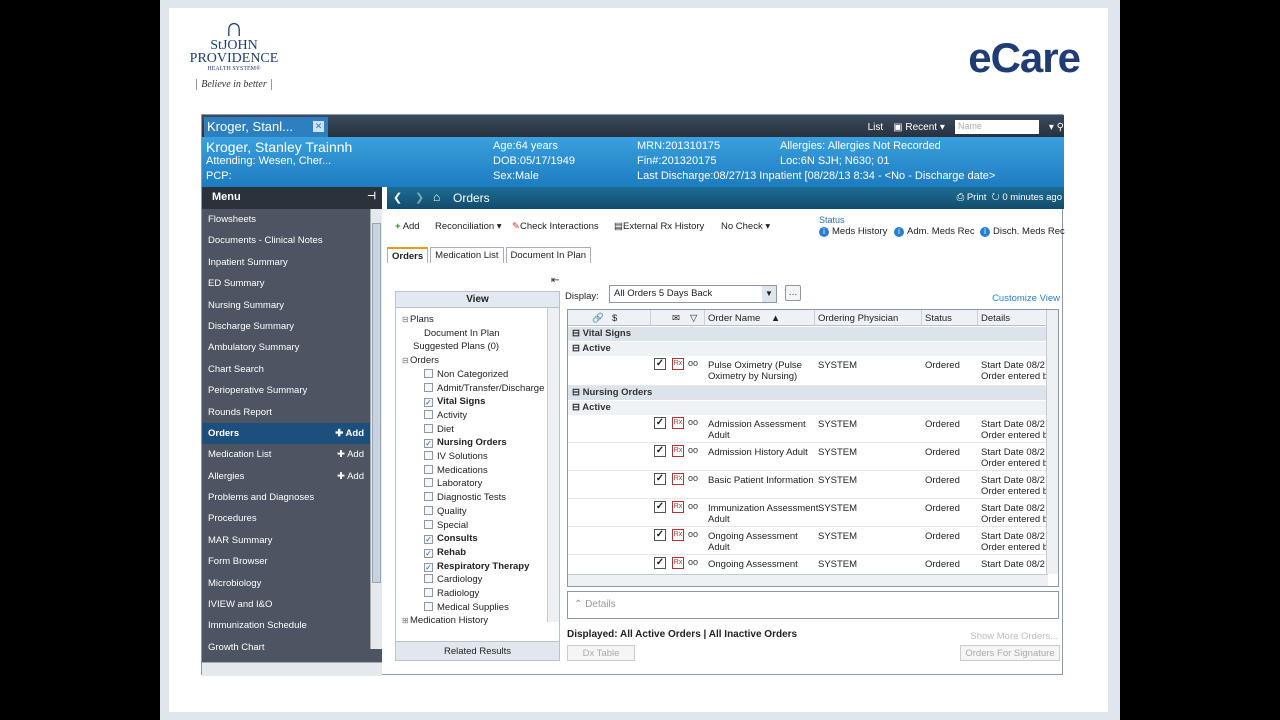  I want to click on view-scrollbar, so click(553, 465).